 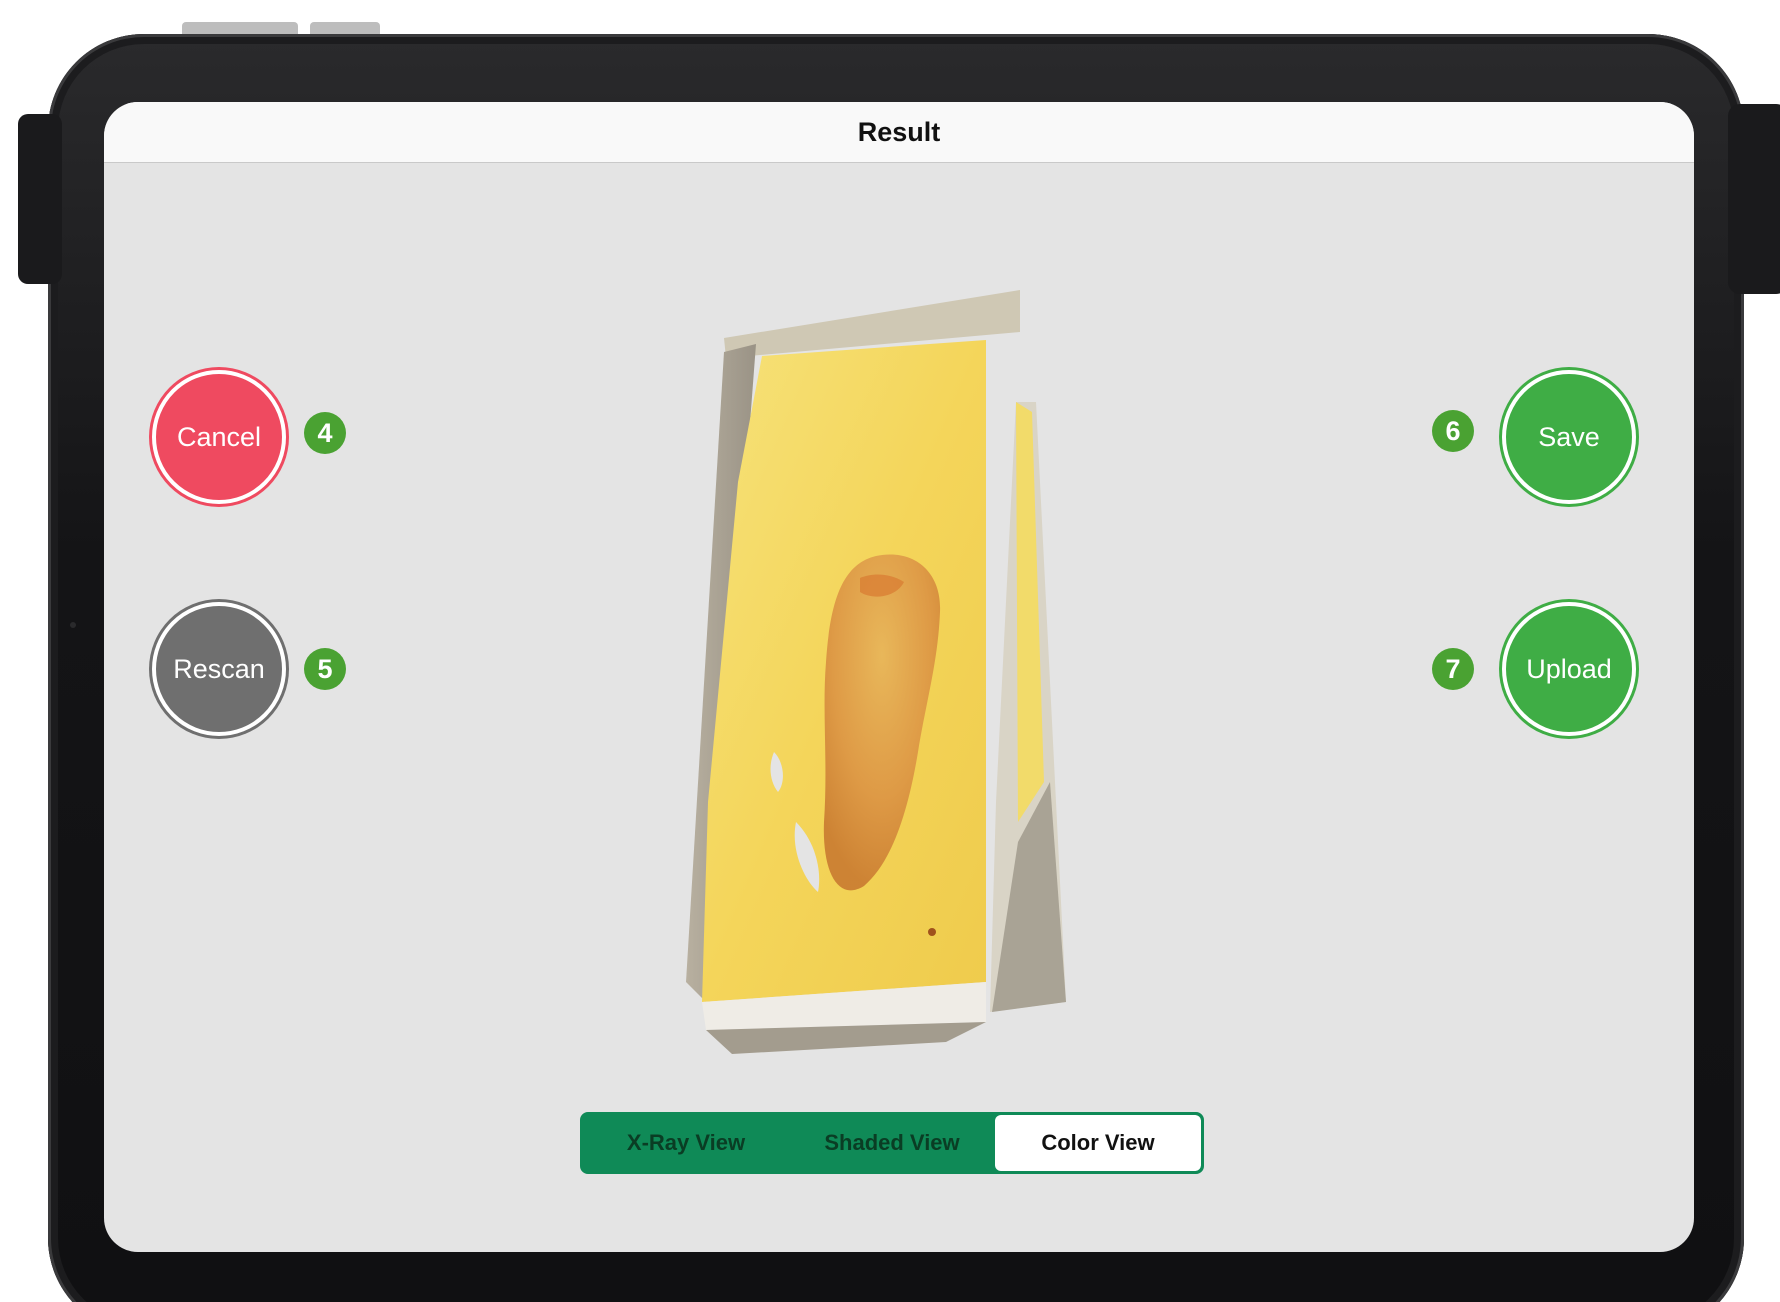 What do you see at coordinates (325, 669) in the screenshot?
I see `callout-badge-5: 5` at bounding box center [325, 669].